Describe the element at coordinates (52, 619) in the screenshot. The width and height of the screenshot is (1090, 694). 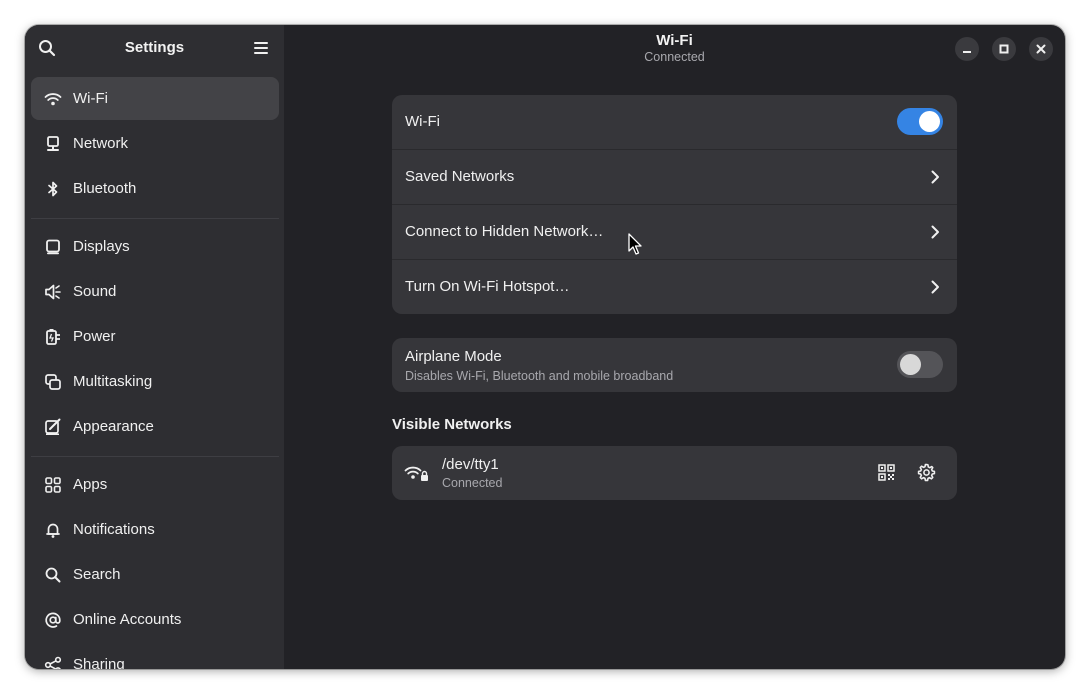
I see `at-sign-icon` at that location.